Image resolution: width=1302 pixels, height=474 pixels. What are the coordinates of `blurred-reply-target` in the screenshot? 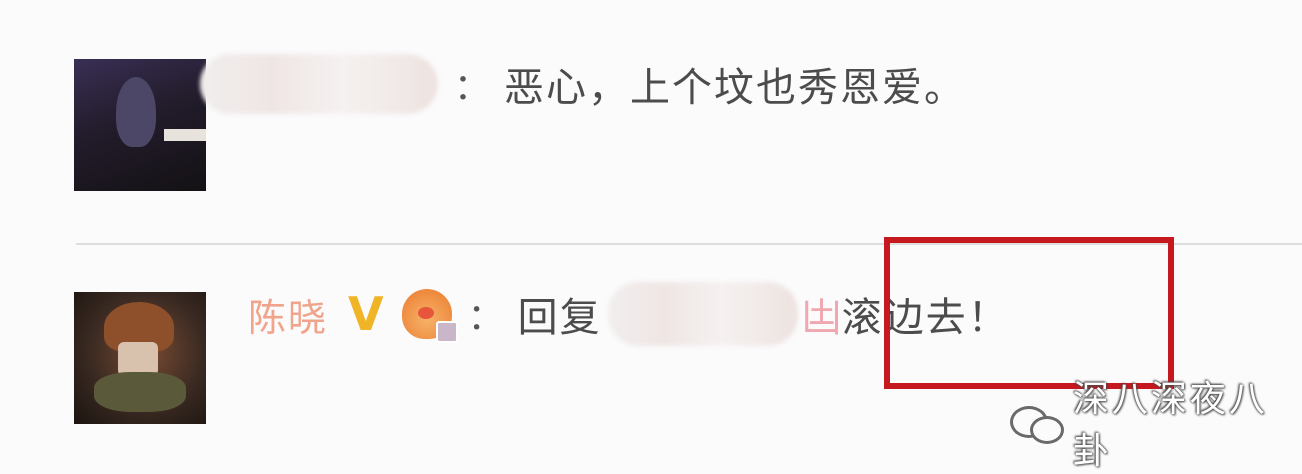 It's located at (702, 314).